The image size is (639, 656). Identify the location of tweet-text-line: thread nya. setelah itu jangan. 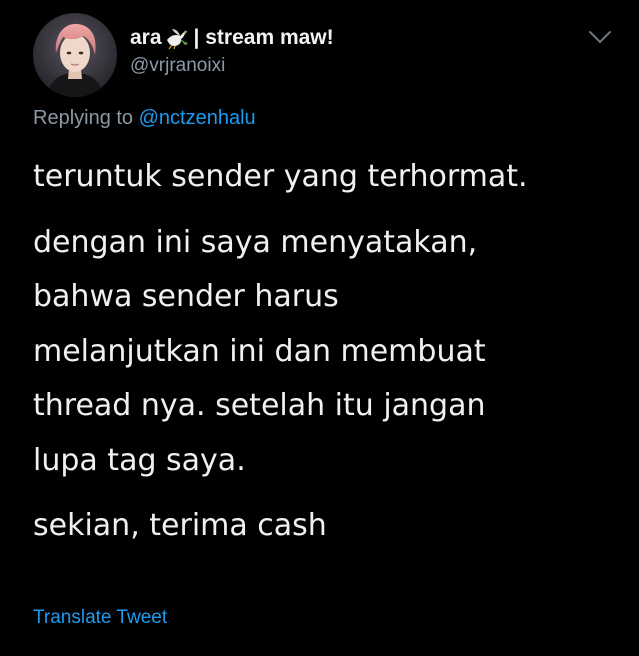
(259, 405).